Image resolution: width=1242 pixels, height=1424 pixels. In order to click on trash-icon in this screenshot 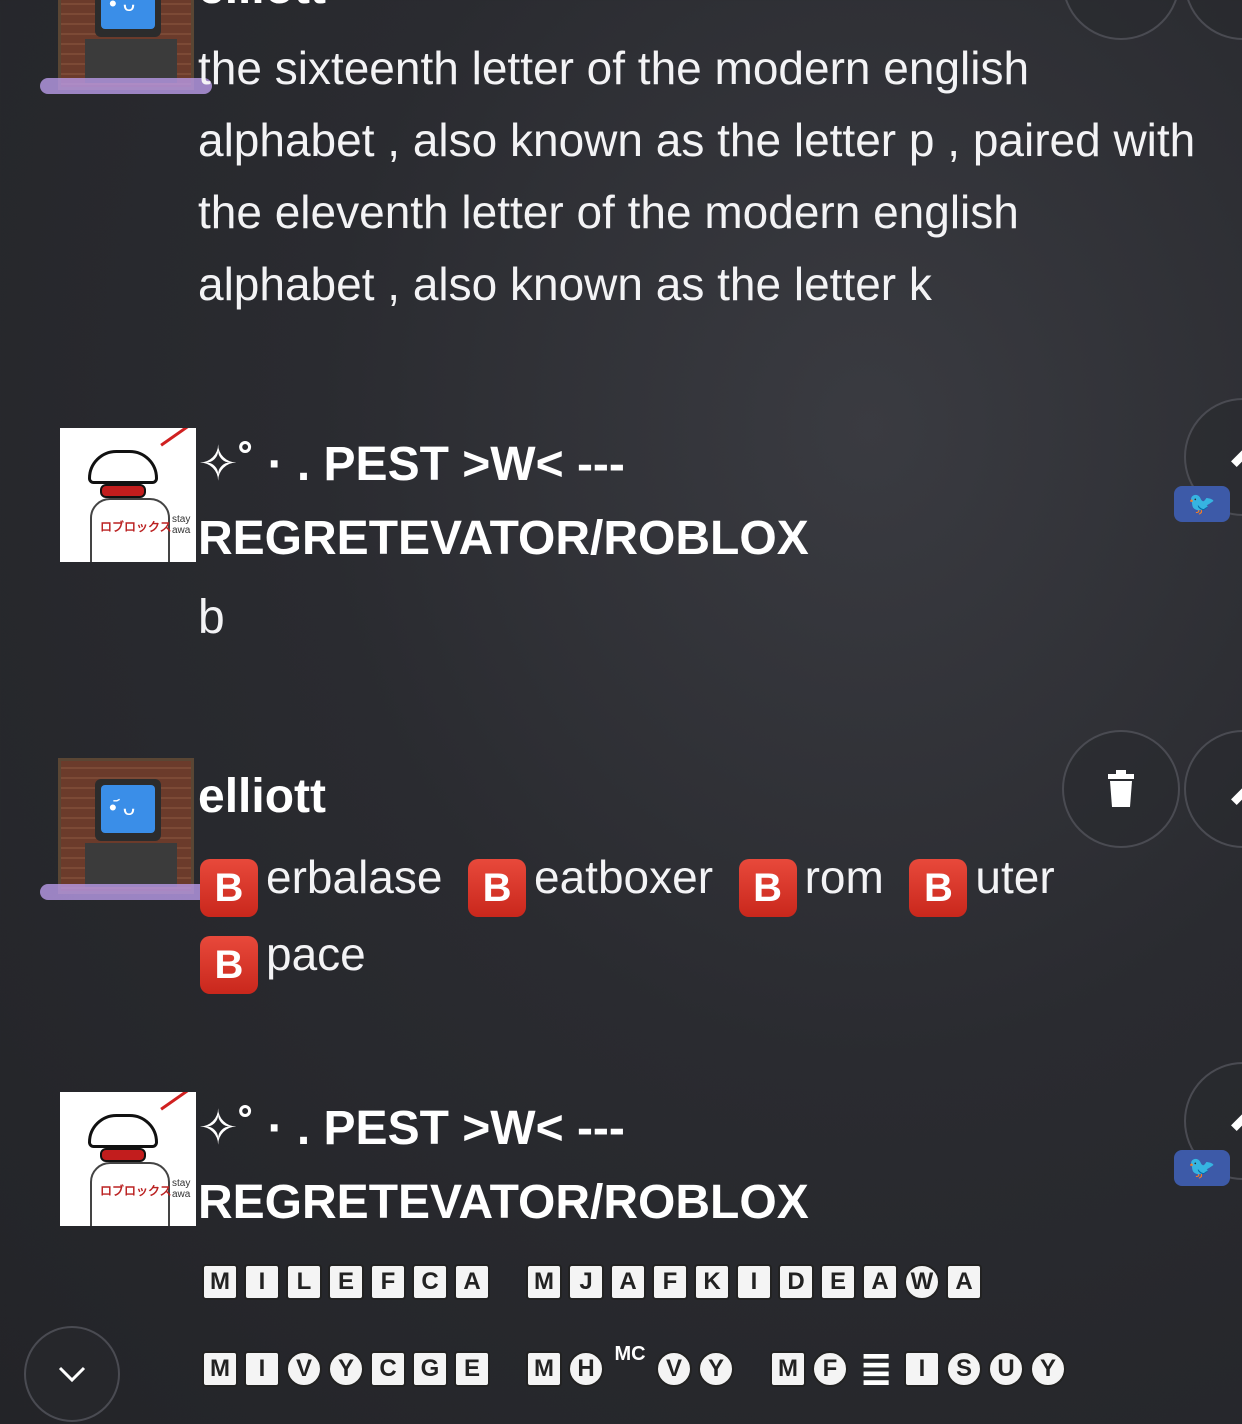, I will do `click(1121, 788)`.